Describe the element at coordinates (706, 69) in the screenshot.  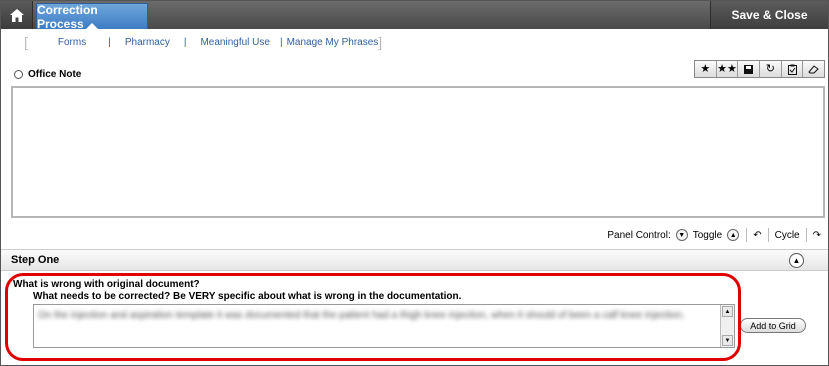
I see `star-icon: ★` at that location.